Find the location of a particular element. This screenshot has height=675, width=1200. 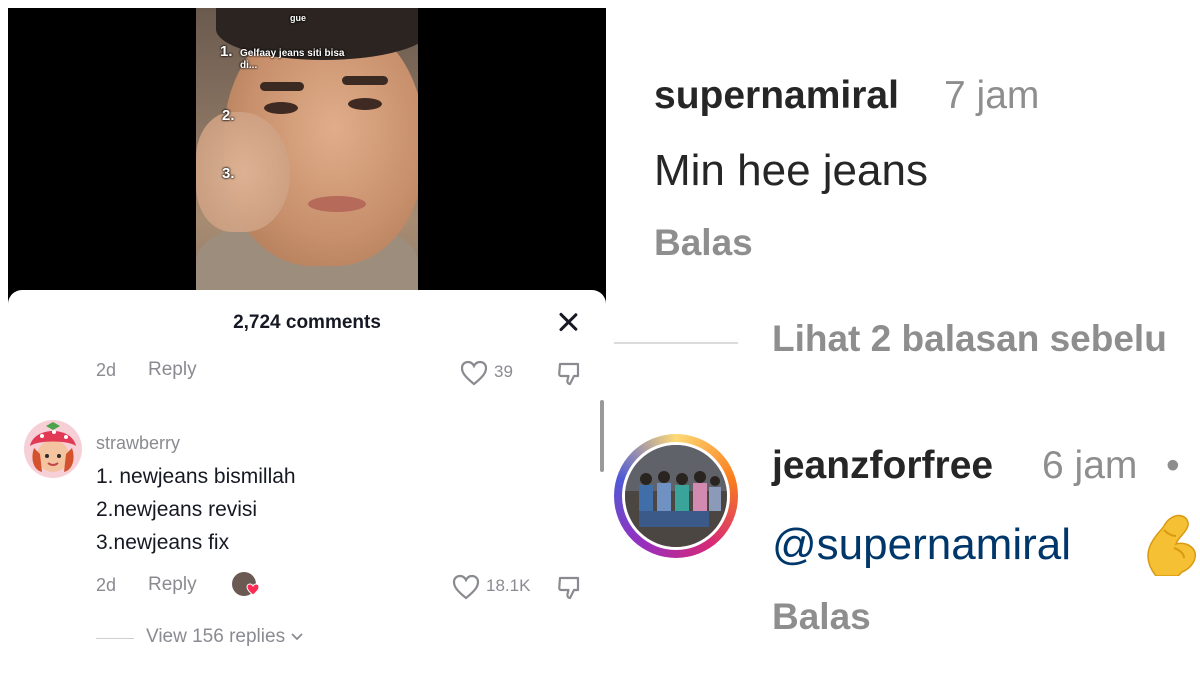

comment-text: Min hee jeans is located at coordinates (791, 170).